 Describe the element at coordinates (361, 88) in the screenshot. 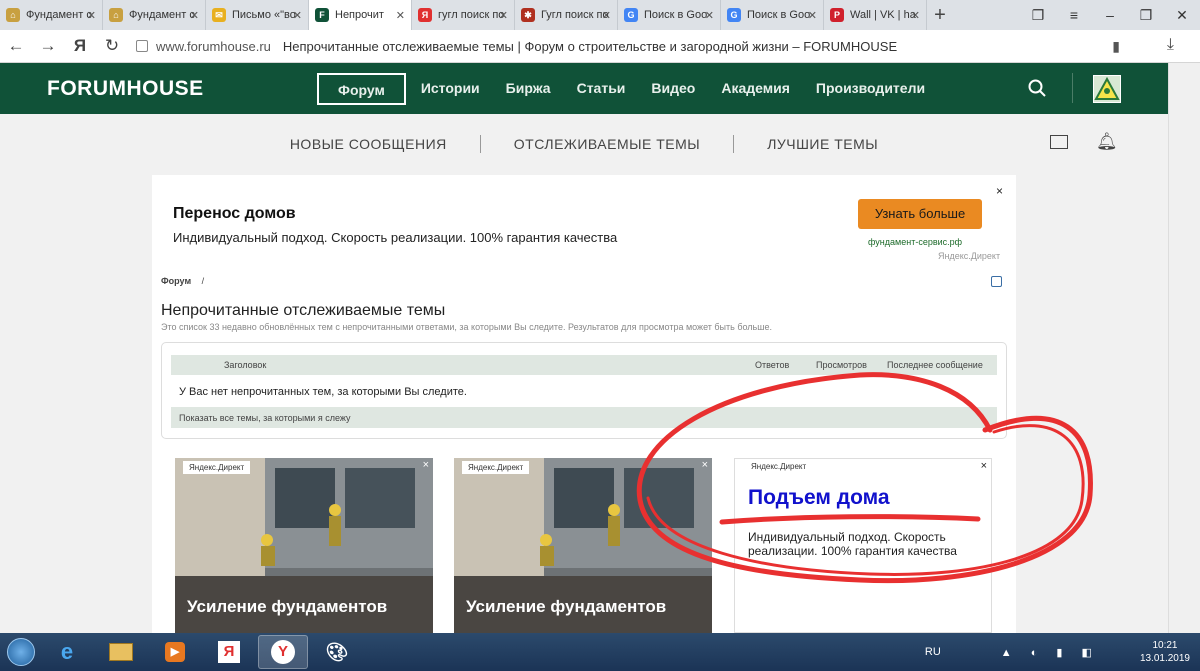

I see `nav-forum: Форум` at that location.